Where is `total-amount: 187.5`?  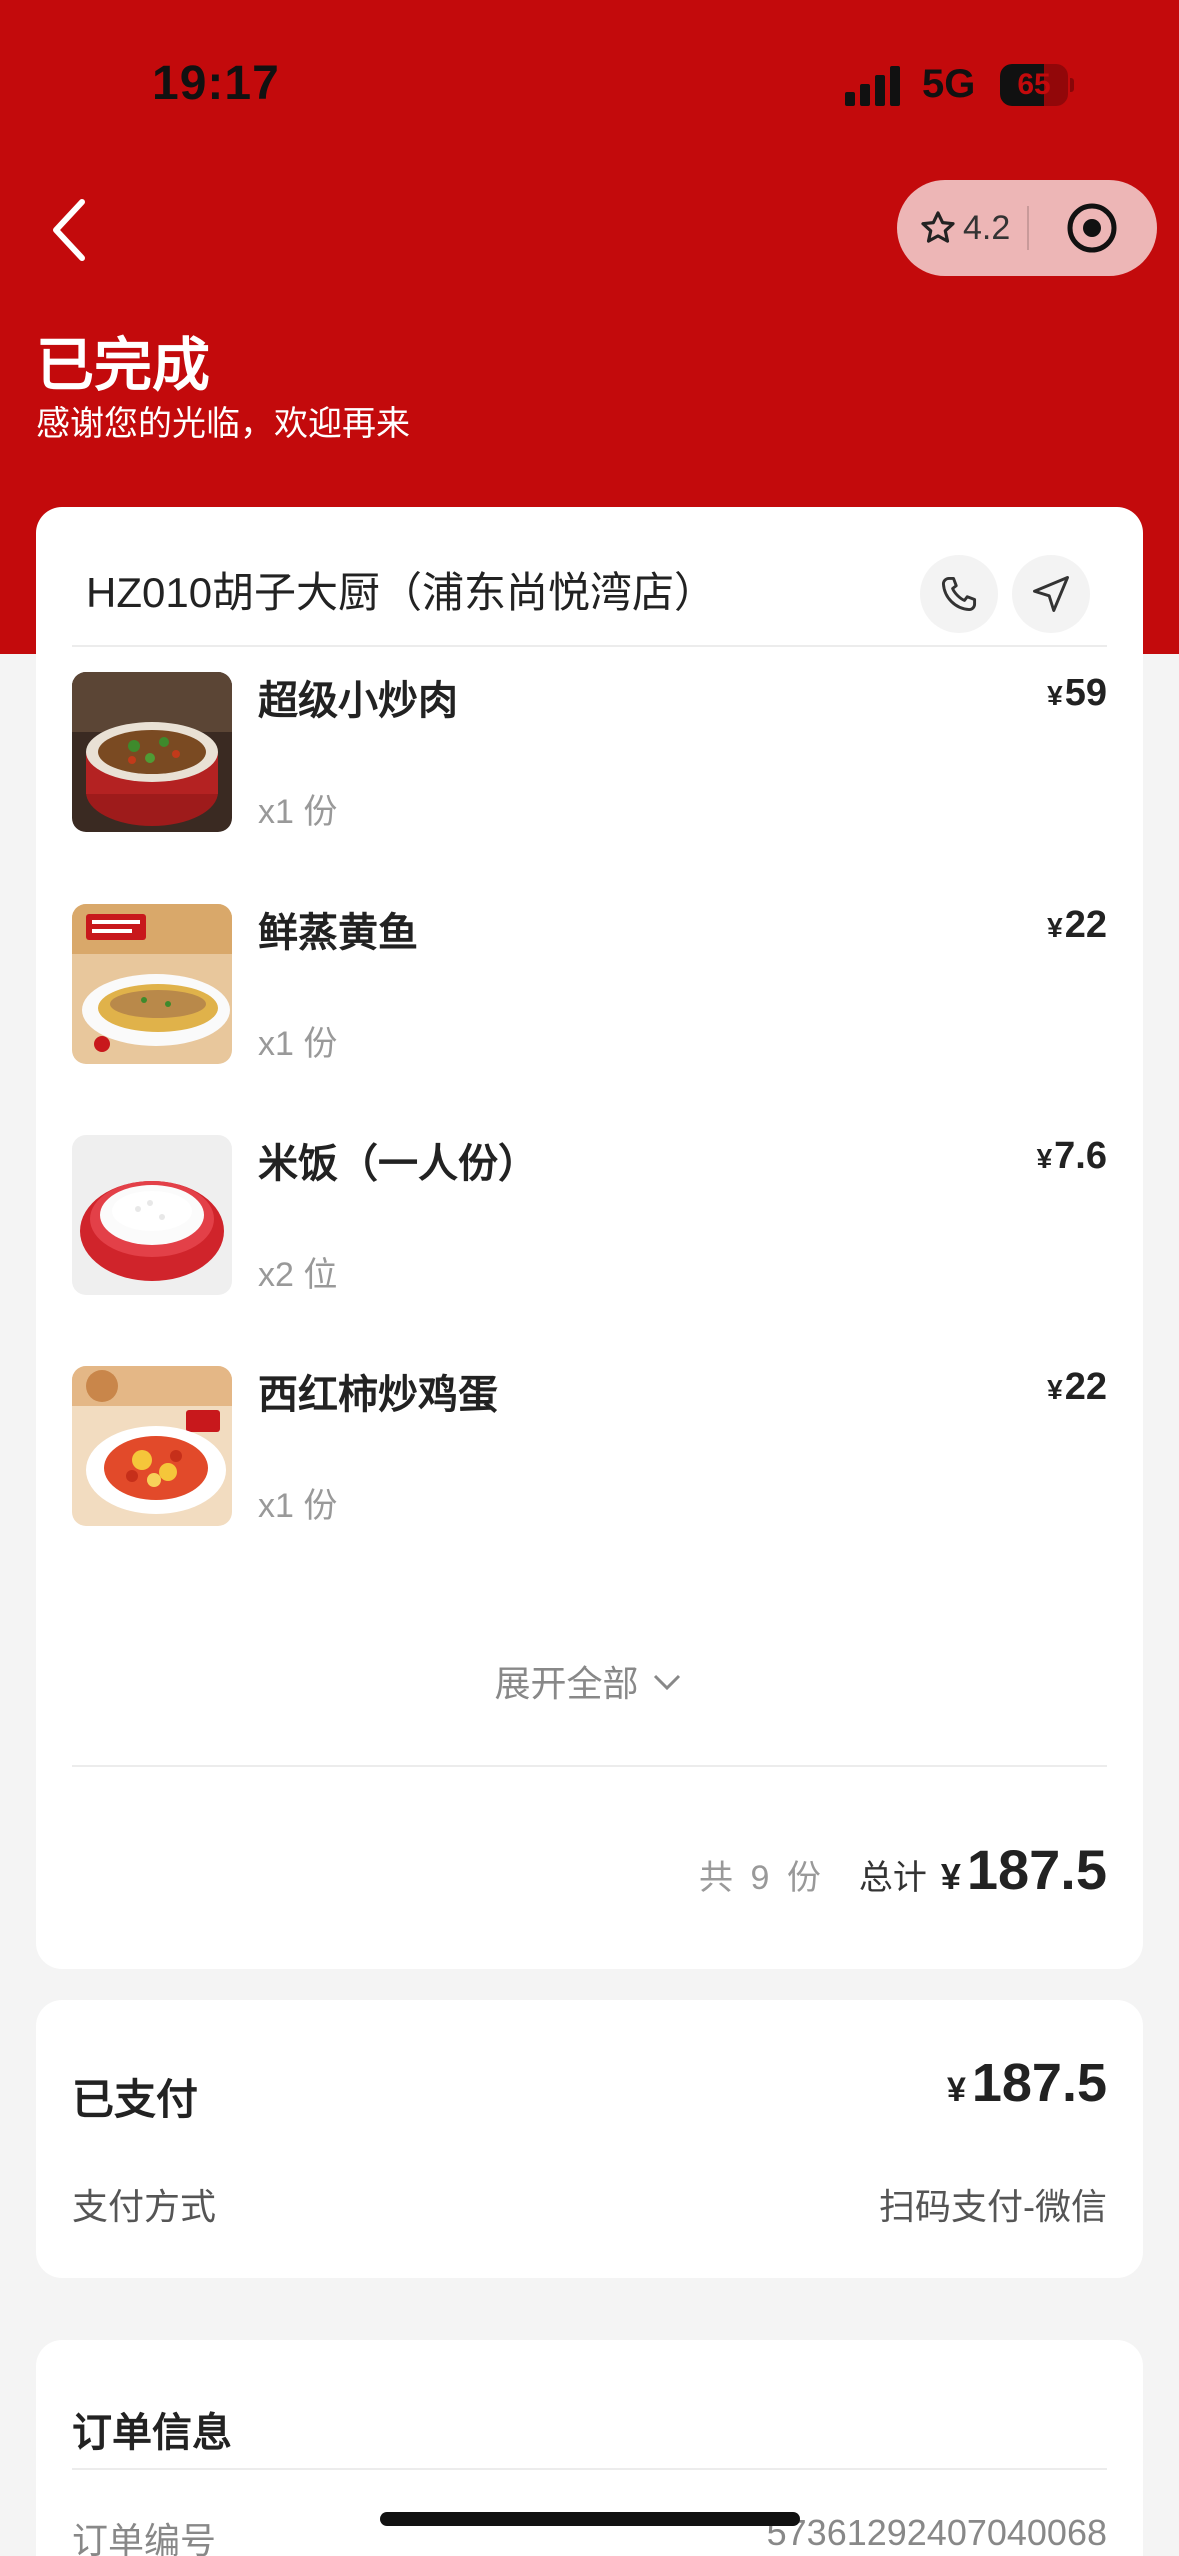
total-amount: 187.5 is located at coordinates (1036, 1869).